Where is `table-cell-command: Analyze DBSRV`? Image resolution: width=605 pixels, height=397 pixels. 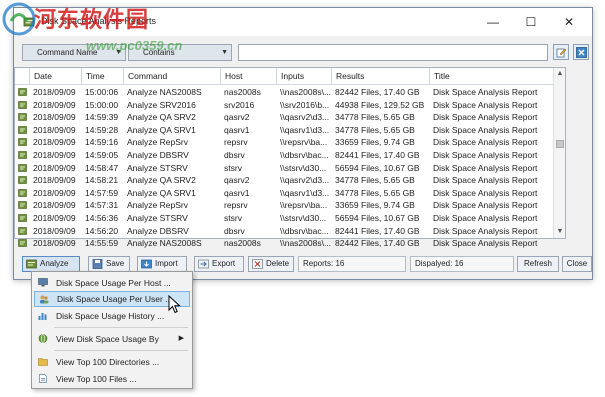
table-cell-command: Analyze DBSRV is located at coordinates (158, 230).